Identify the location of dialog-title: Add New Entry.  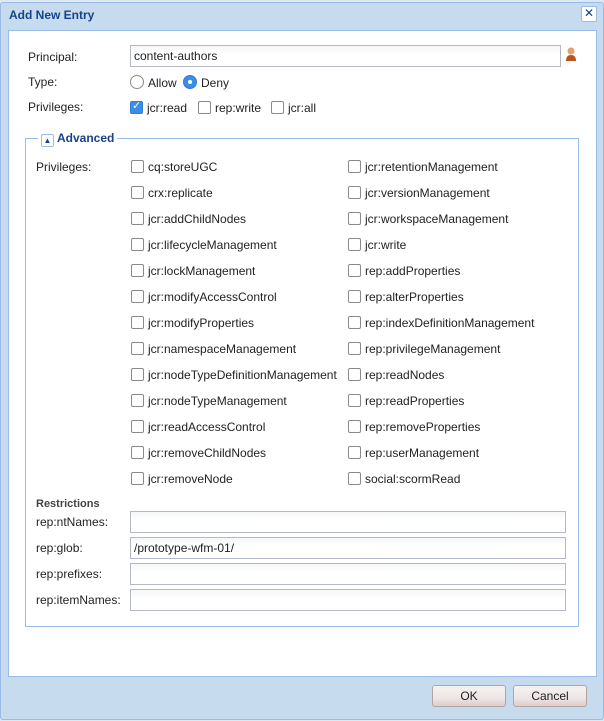
(52, 15).